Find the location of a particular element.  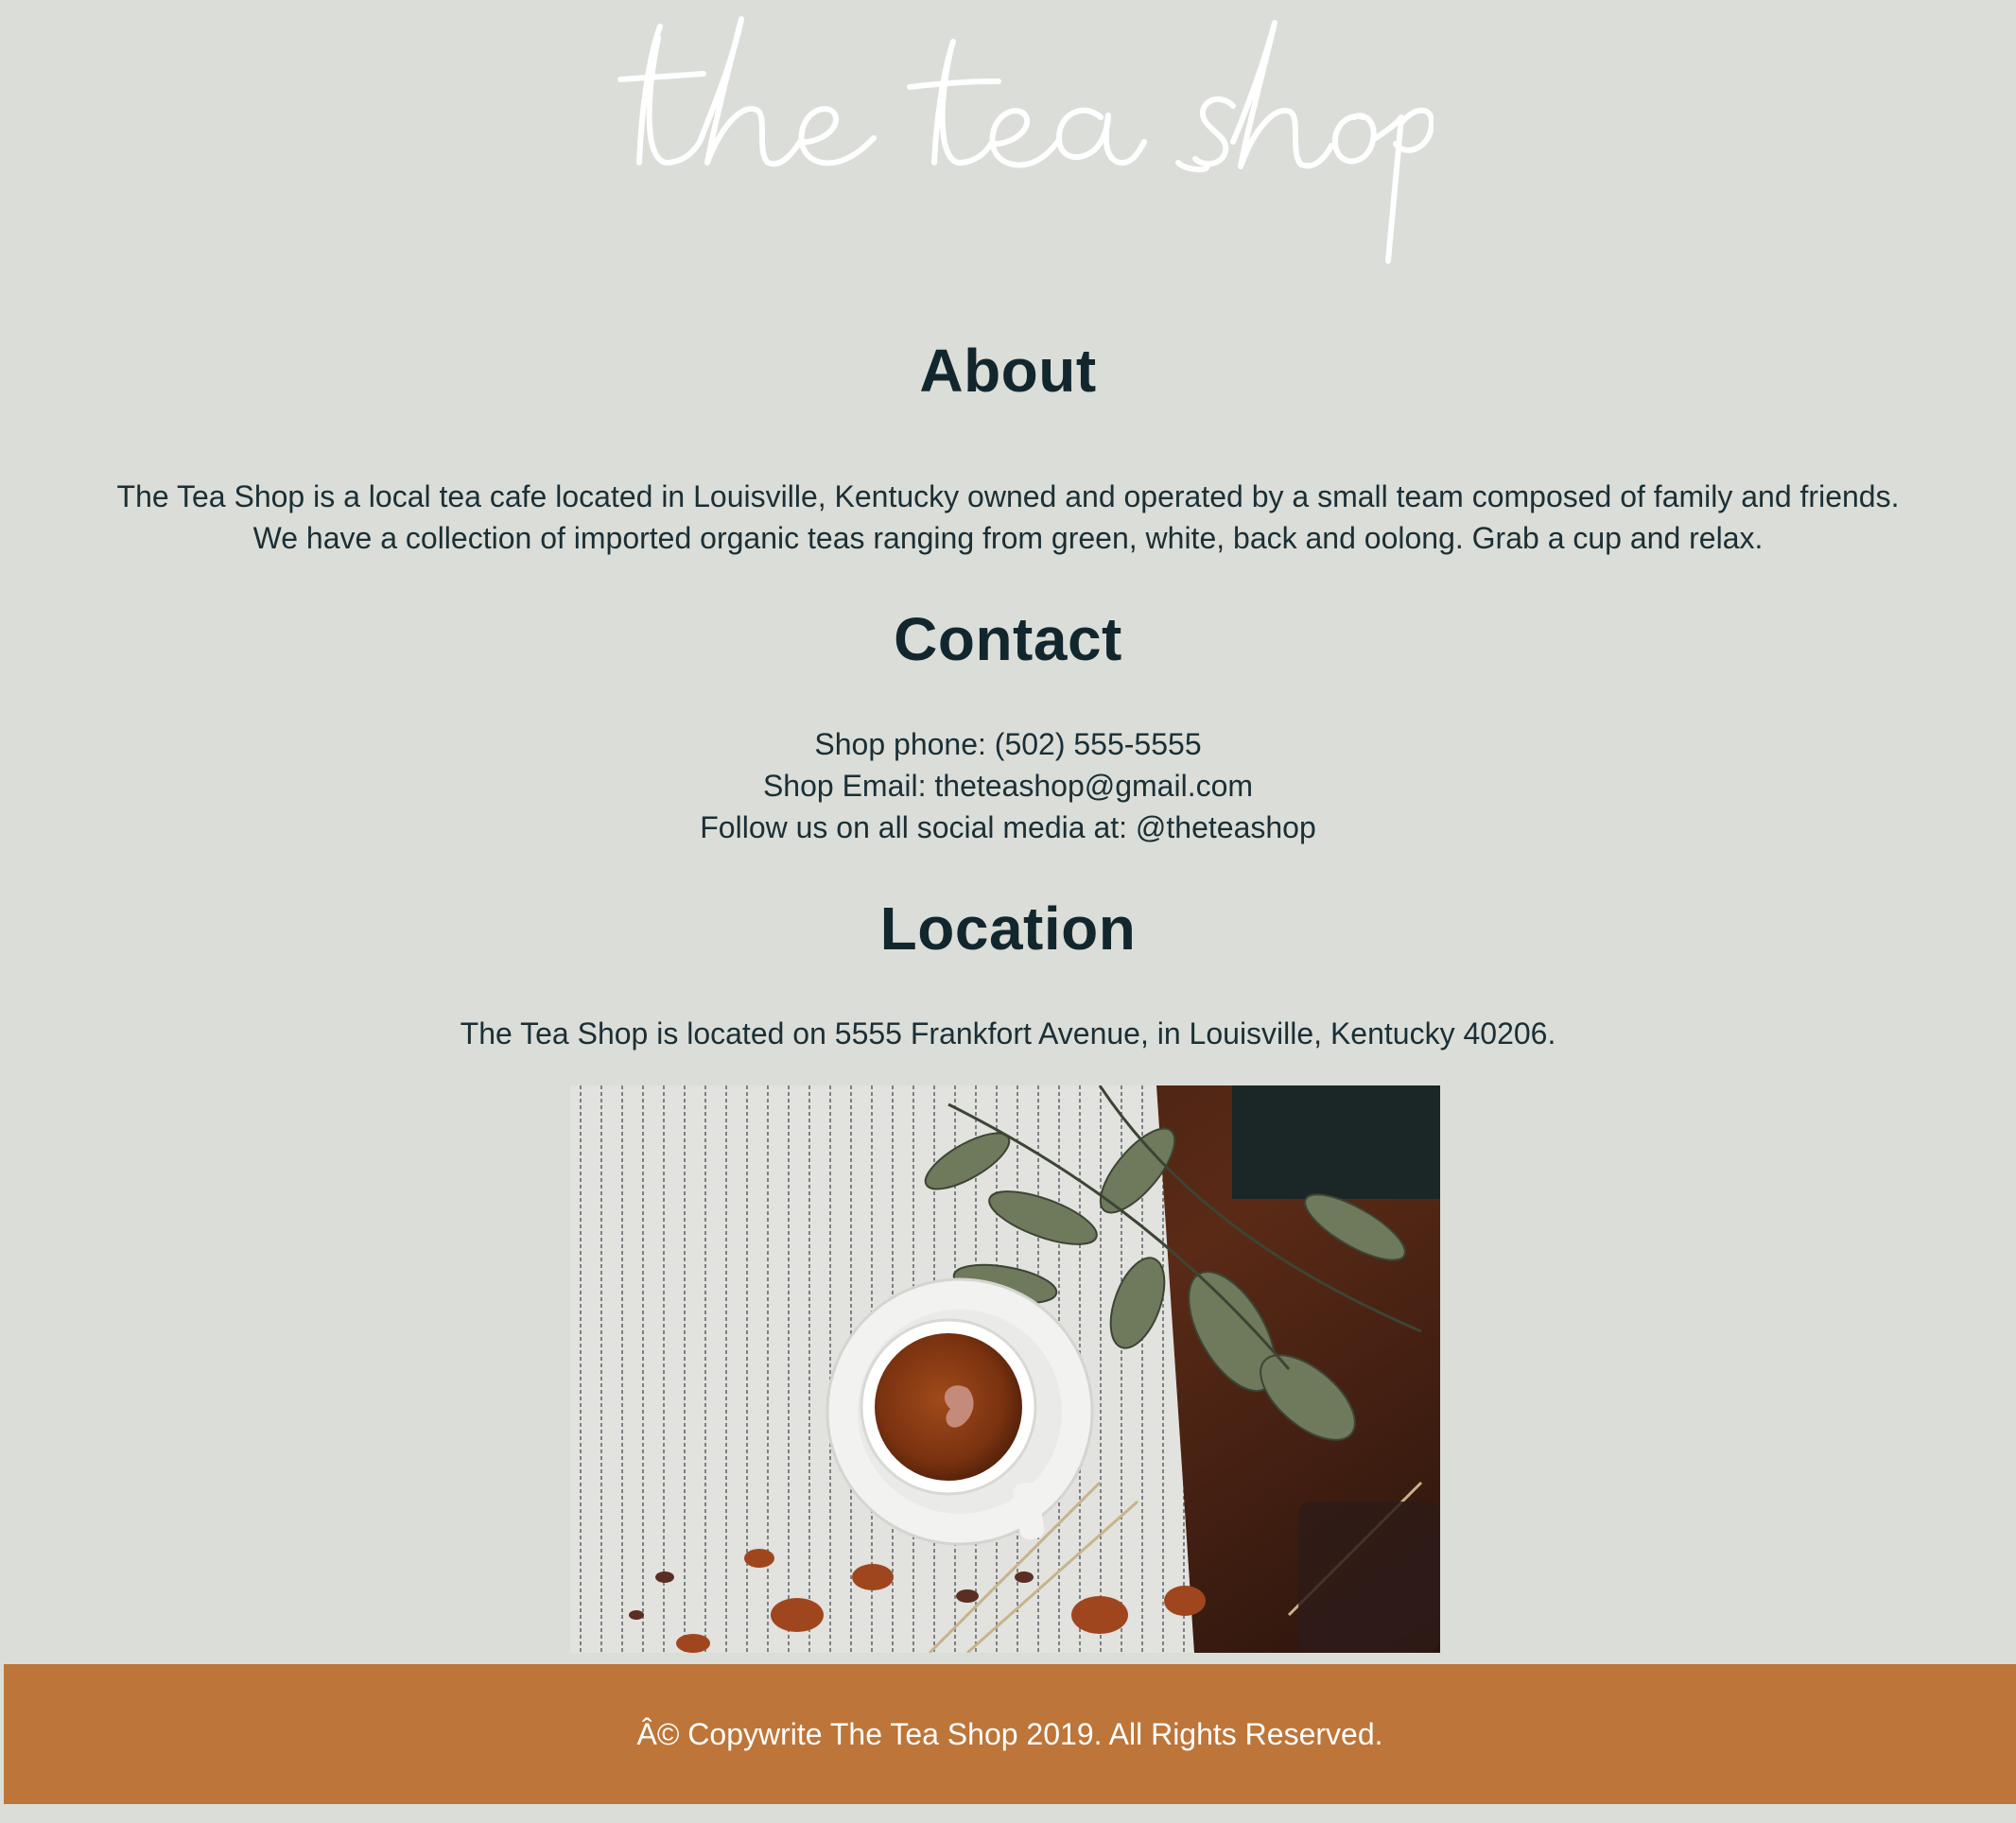

about-heading: About is located at coordinates (1008, 371).